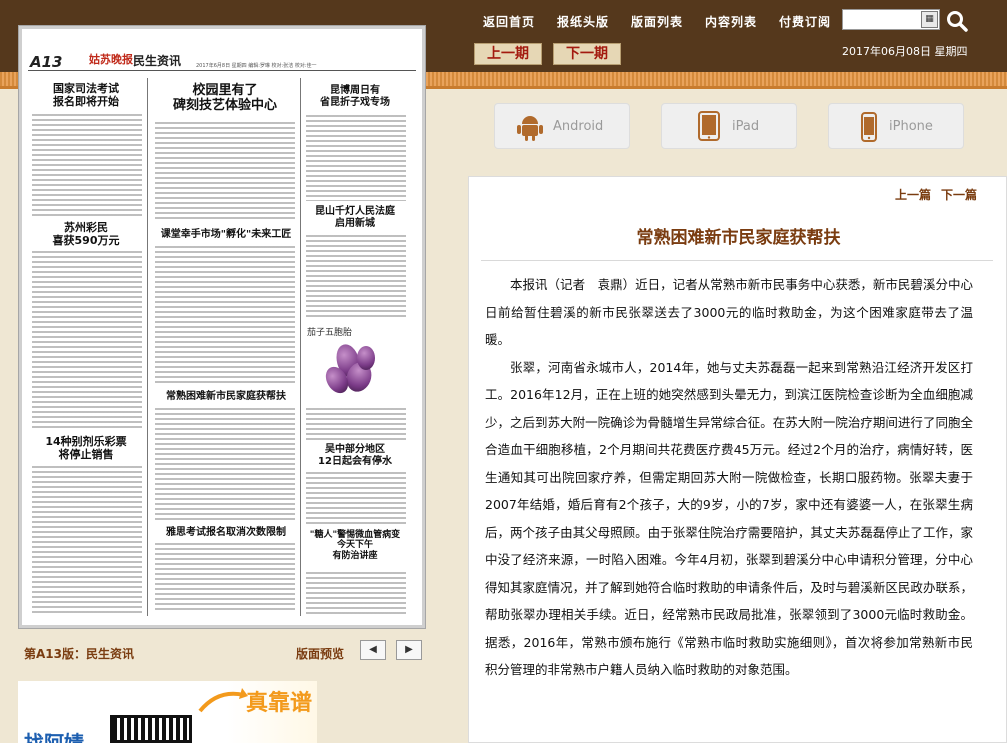 The image size is (1007, 743). I want to click on search-icon, so click(957, 21).